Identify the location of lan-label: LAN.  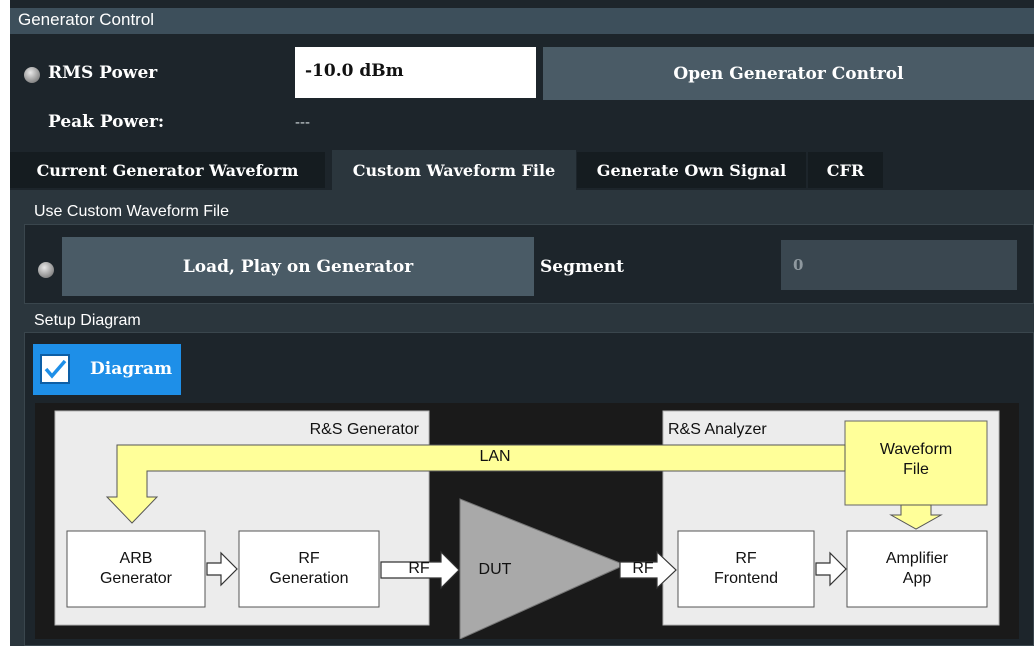
(495, 456).